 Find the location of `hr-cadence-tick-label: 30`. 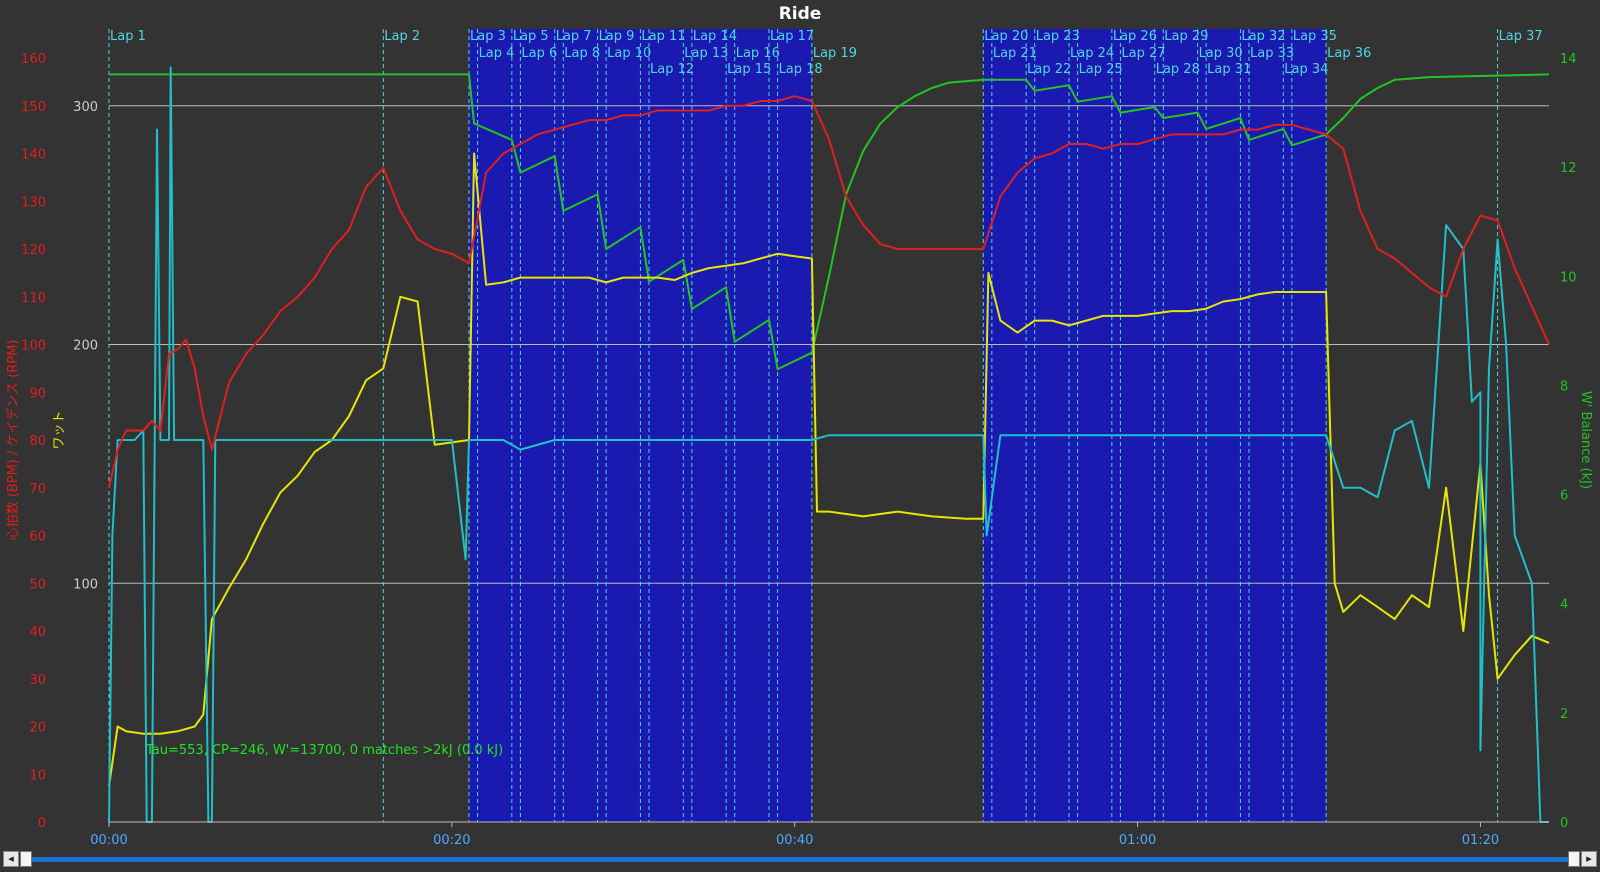

hr-cadence-tick-label: 30 is located at coordinates (37, 680).